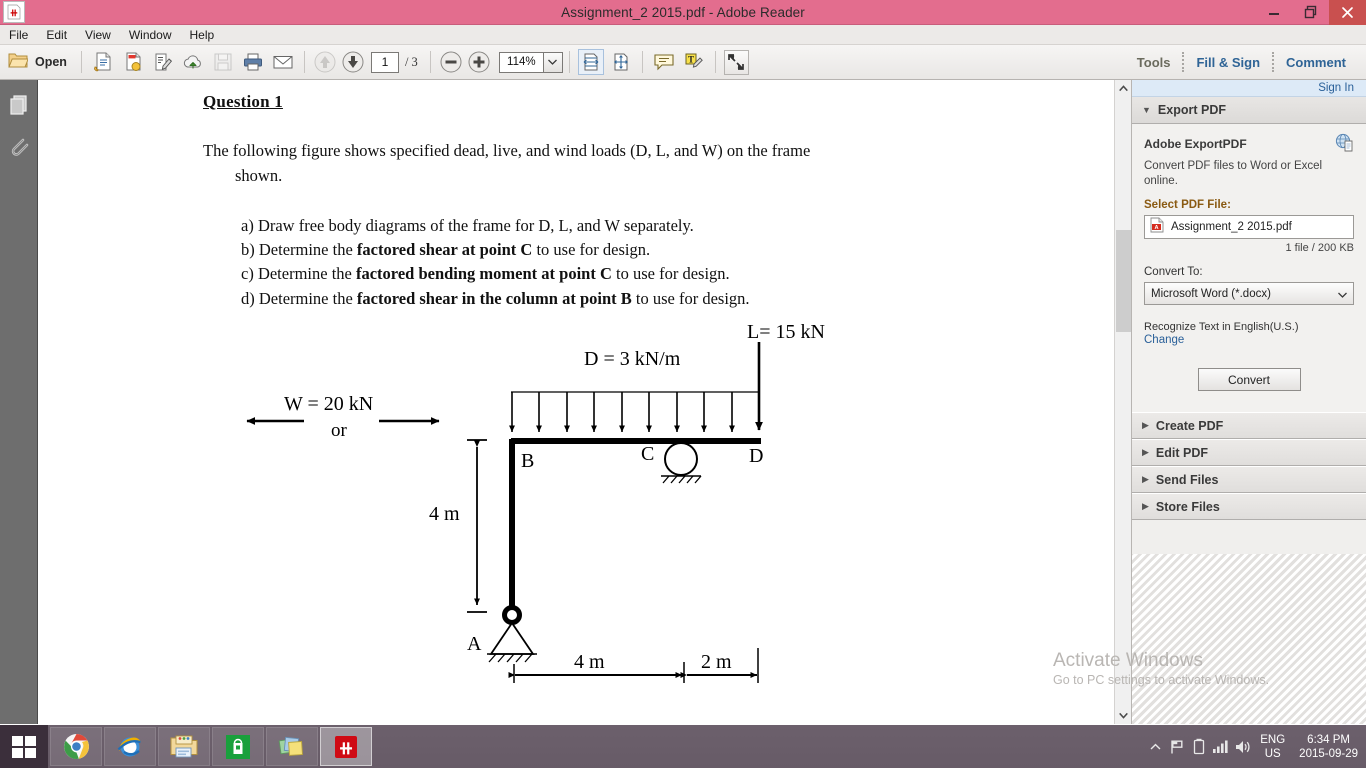 The width and height of the screenshot is (1366, 768). I want to click on save-icon, so click(223, 62).